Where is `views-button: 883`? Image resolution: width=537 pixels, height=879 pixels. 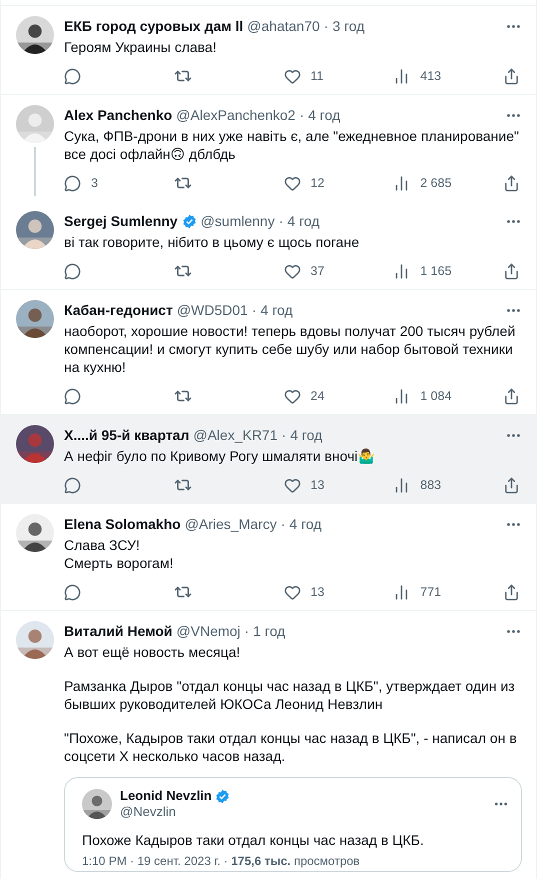 views-button: 883 is located at coordinates (423, 485).